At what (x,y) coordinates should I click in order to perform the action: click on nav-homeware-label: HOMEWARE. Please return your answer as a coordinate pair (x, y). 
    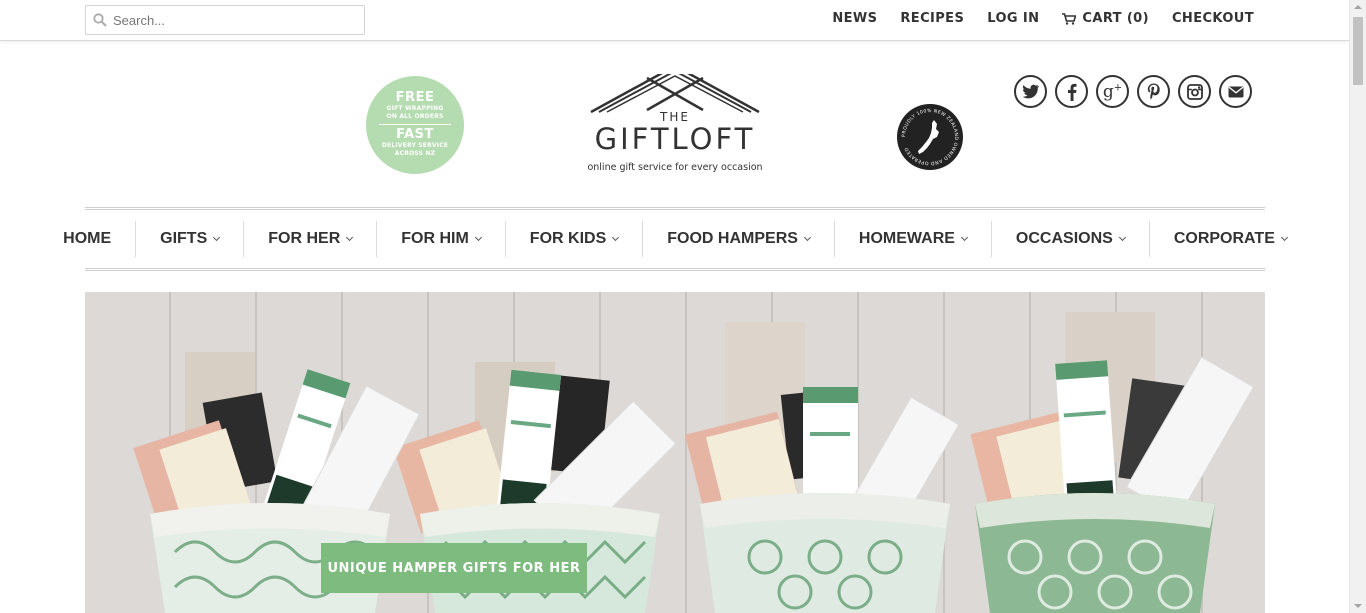
    Looking at the image, I should click on (906, 238).